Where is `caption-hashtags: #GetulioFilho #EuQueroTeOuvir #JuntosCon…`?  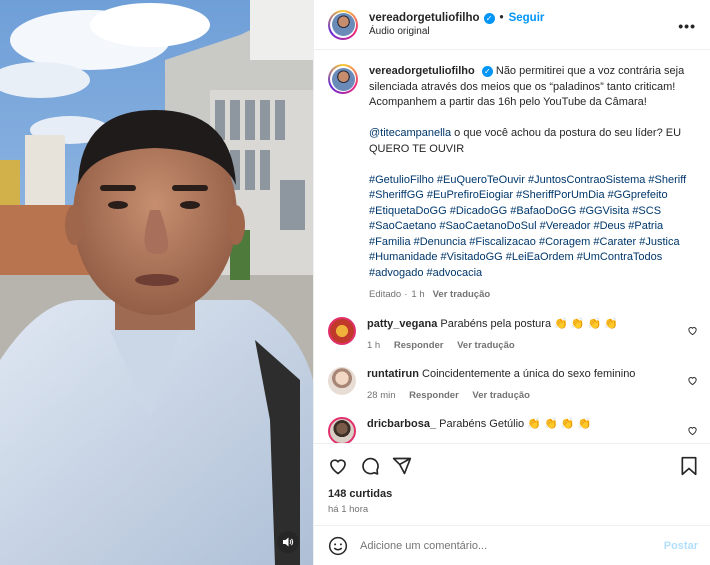
caption-hashtags: #GetulioFilho #EuQueroTeOuvir #JuntosCon… is located at coordinates (527, 226).